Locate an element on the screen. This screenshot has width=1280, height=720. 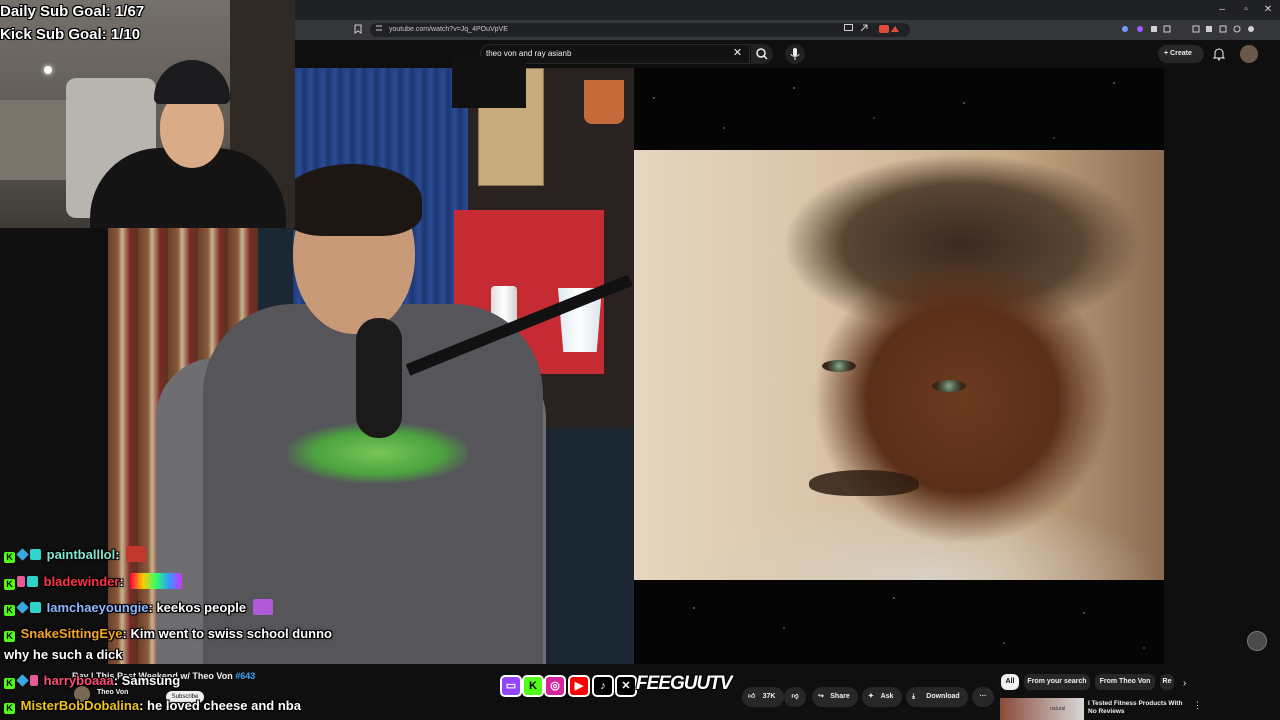
chip-related: Re is located at coordinates (1167, 682).